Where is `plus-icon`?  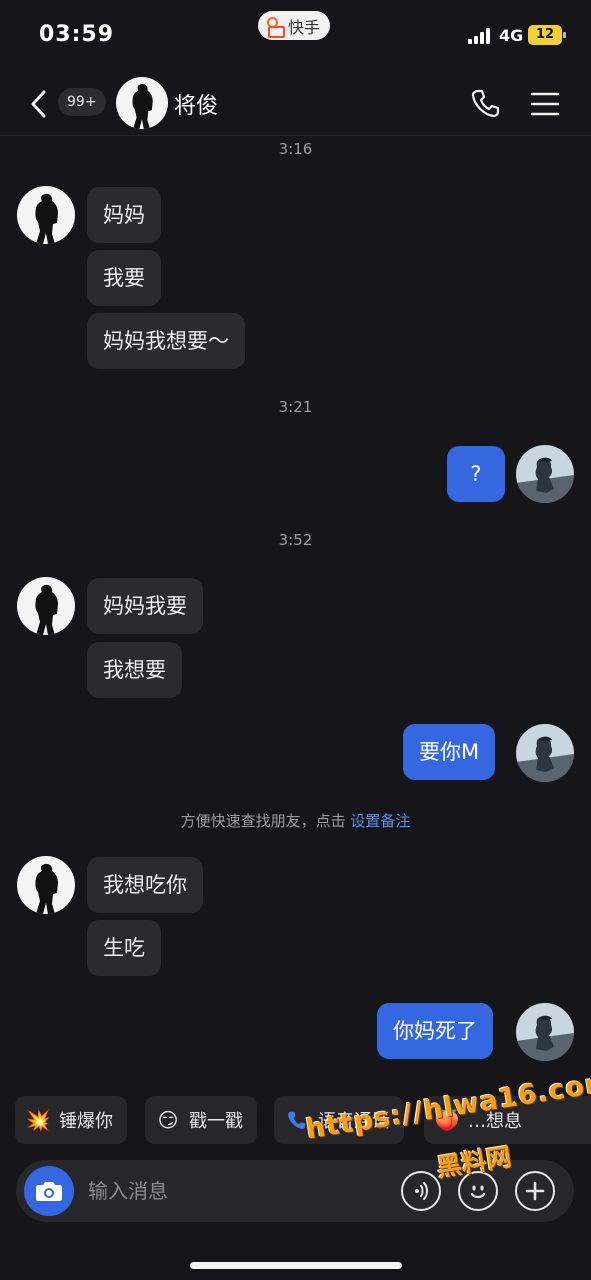
plus-icon is located at coordinates (535, 1191).